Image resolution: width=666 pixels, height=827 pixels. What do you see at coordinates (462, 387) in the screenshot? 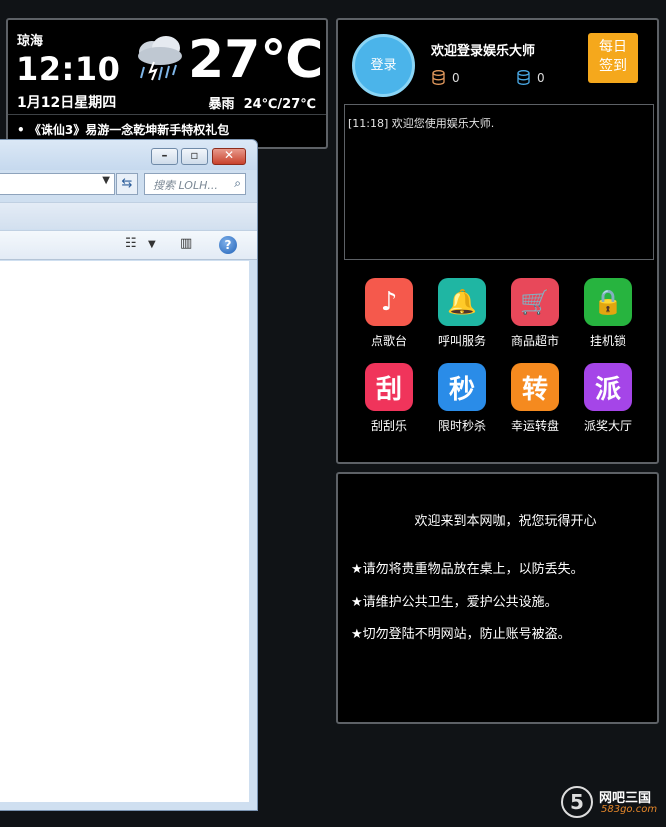
I see `flash-sale-icon: 秒` at bounding box center [462, 387].